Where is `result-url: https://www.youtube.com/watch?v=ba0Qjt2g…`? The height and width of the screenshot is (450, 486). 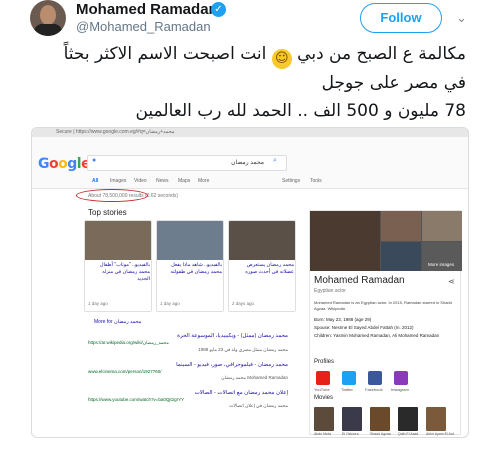 result-url: https://www.youtube.com/watch?v=ba0Qjt2g… is located at coordinates (136, 399).